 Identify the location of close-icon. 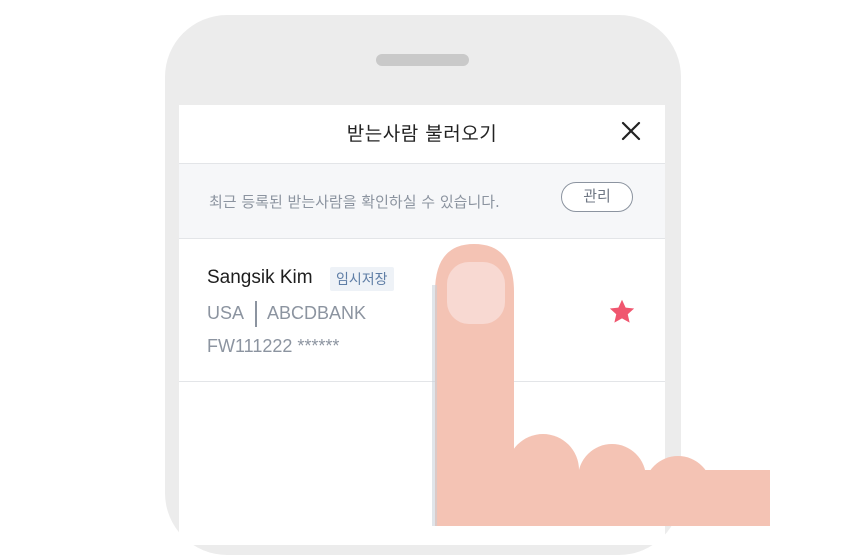
(631, 131).